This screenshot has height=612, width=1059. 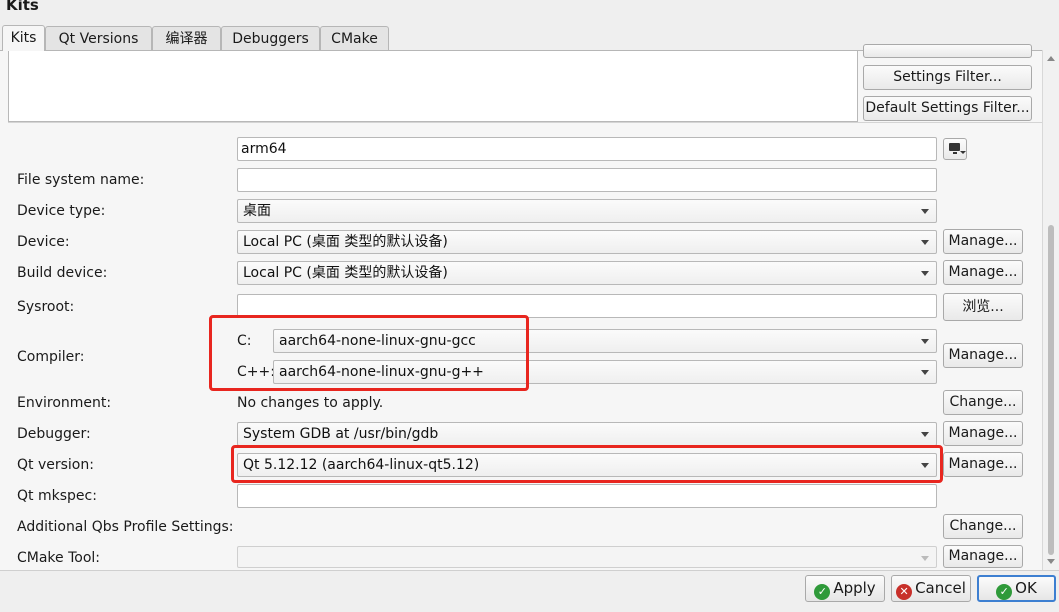 What do you see at coordinates (345, 273) in the screenshot?
I see `build-device-value: Local PC (桌面 类型的默认设备)` at bounding box center [345, 273].